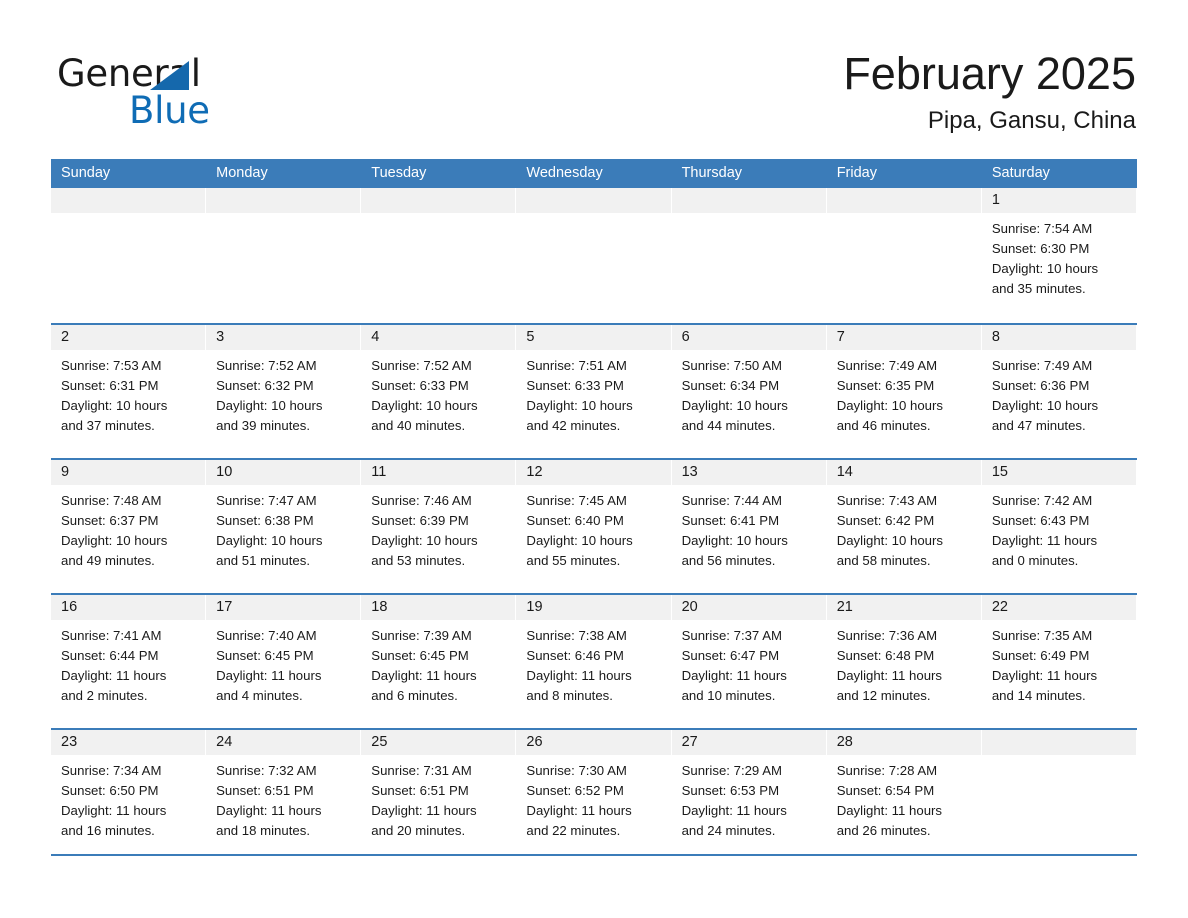  Describe the element at coordinates (569, 695) in the screenshot. I see `daylight-text-line2: and 8 minutes.` at that location.